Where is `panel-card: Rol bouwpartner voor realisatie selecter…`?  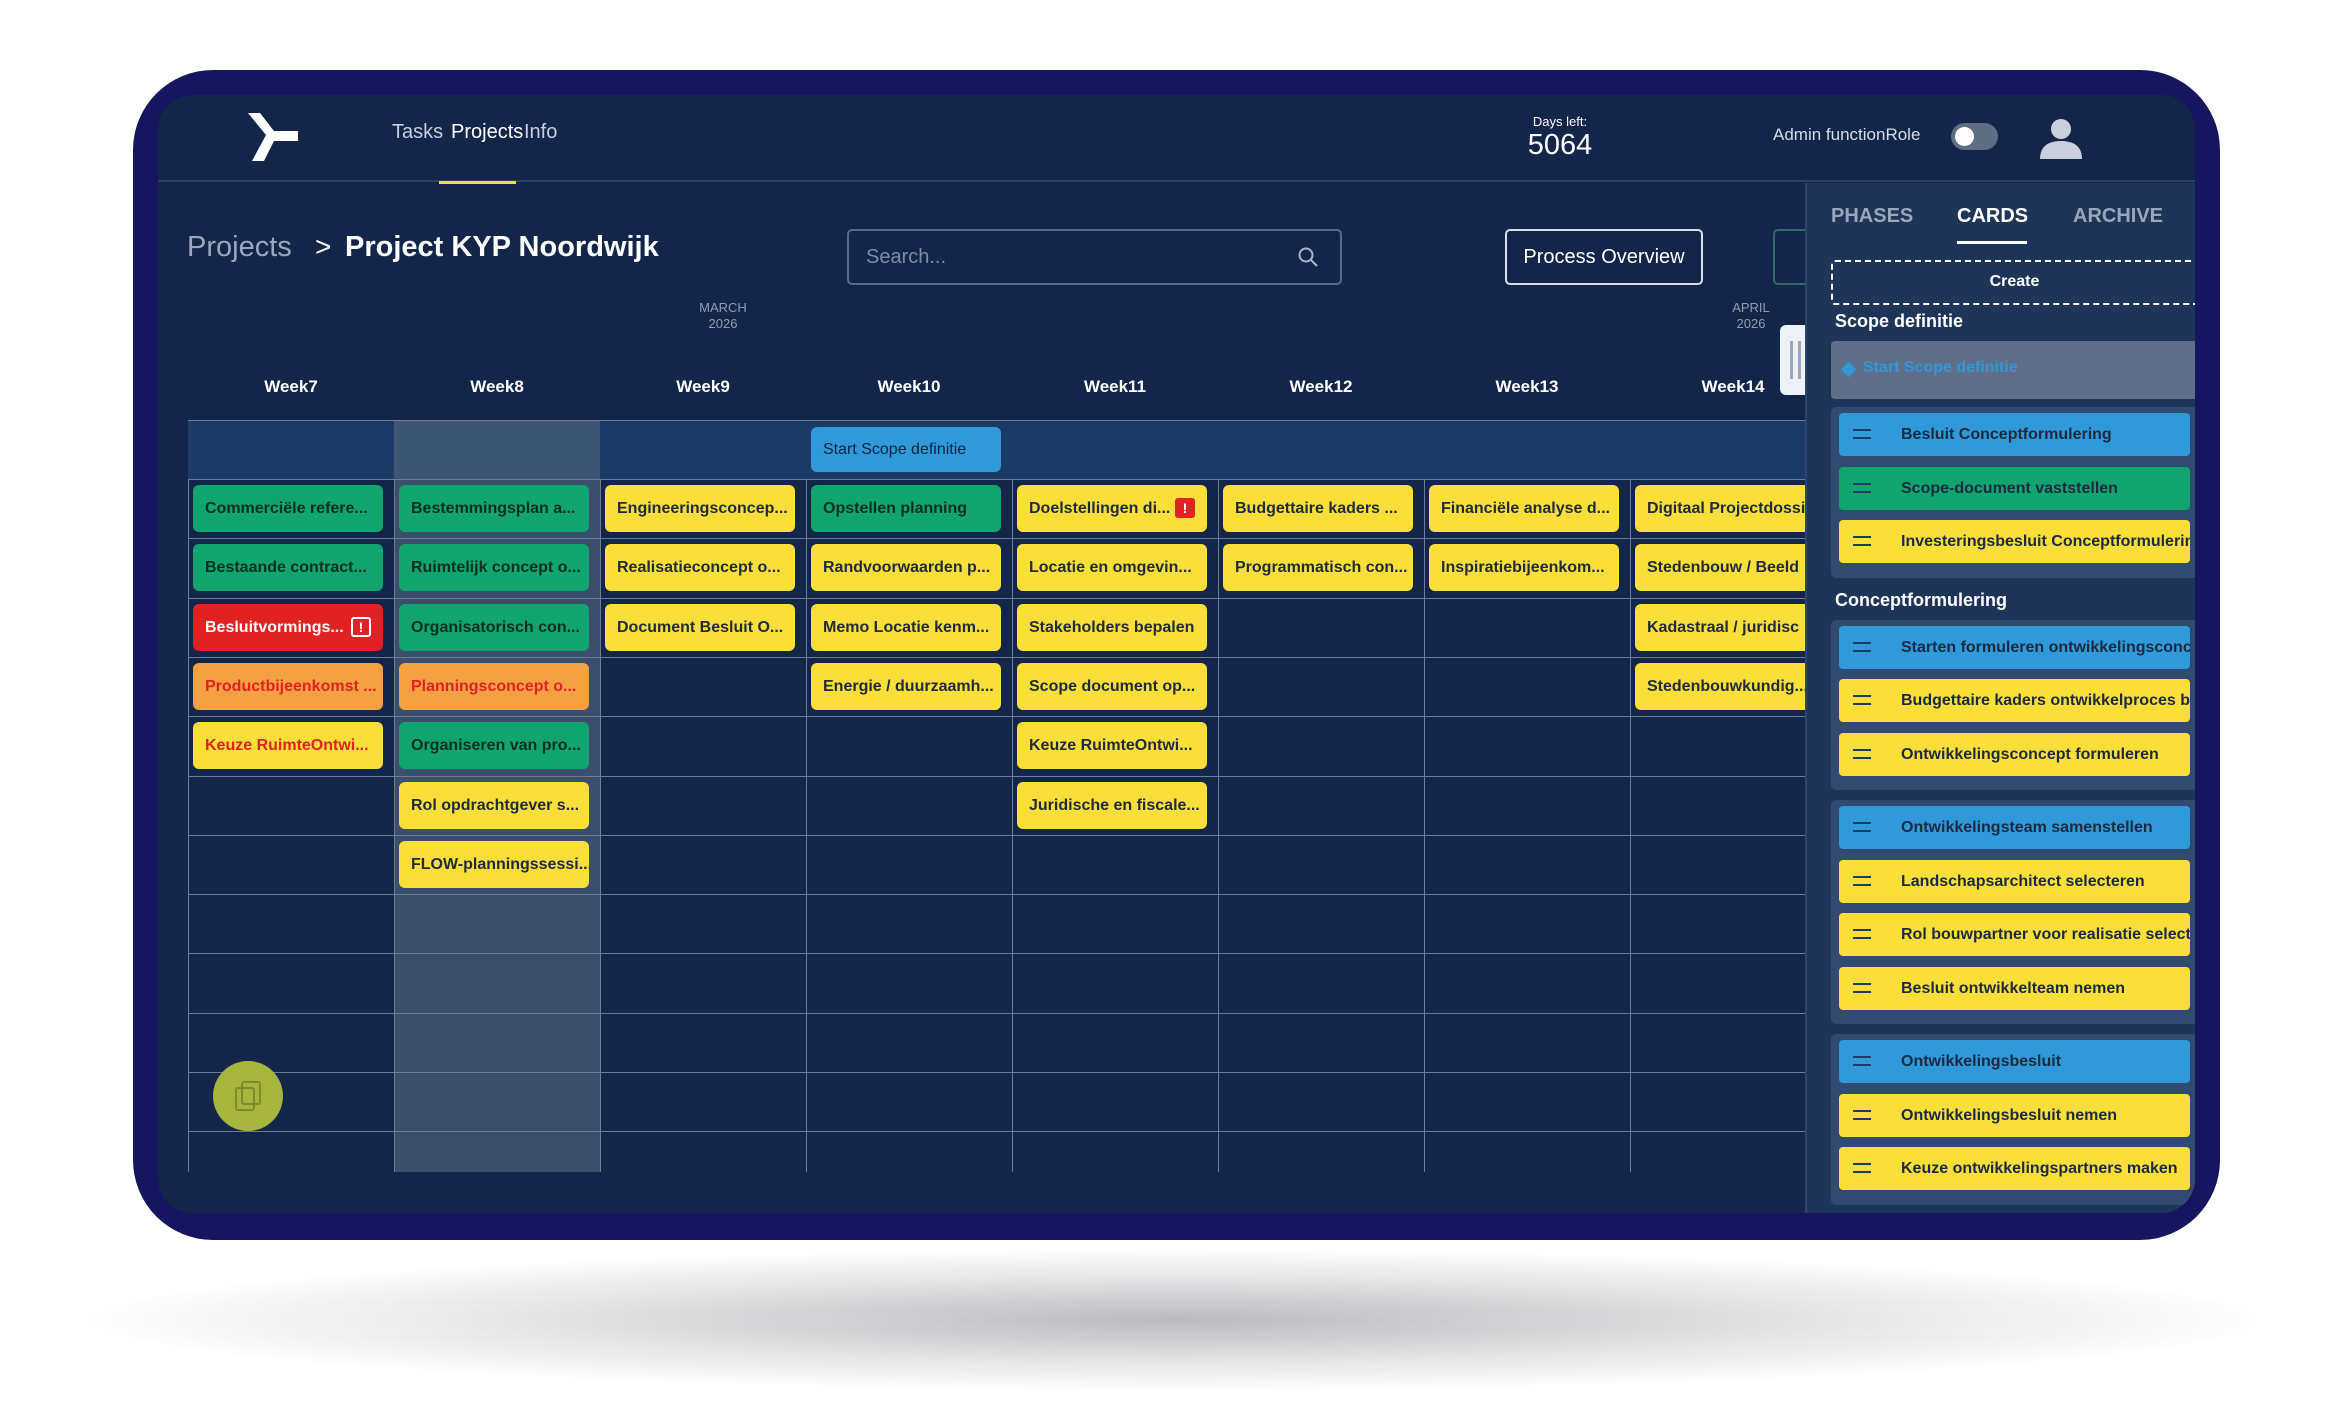
panel-card: Rol bouwpartner voor realisatie selecter… is located at coordinates (2014, 934).